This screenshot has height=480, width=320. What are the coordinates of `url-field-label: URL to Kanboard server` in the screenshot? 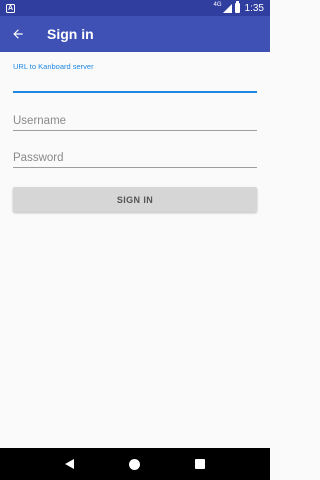 It's located at (53, 66).